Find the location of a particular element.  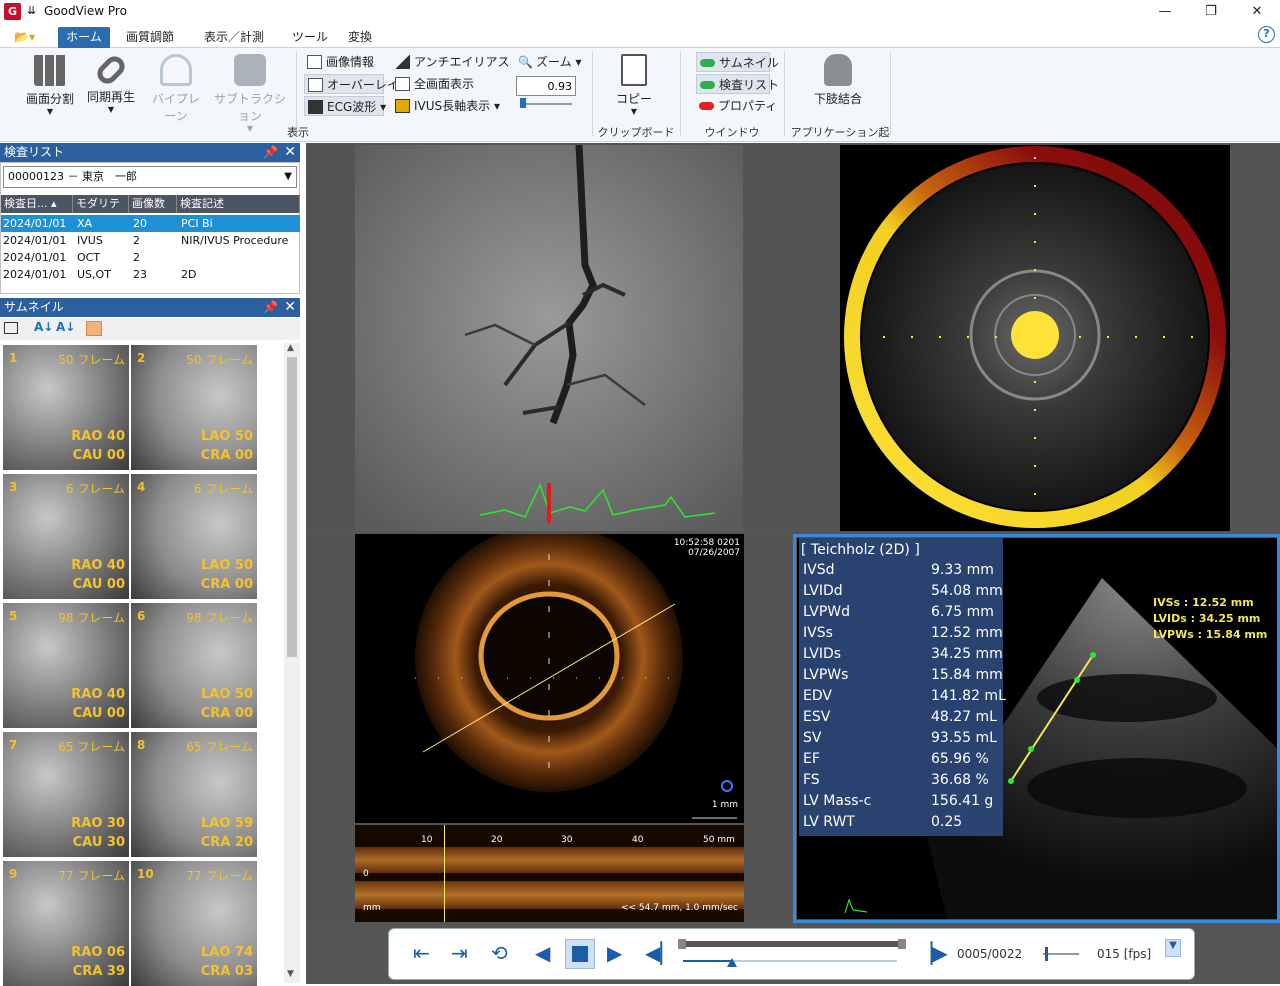

thumbnail-scrollbar: ▲ ▼ is located at coordinates (292, 663).